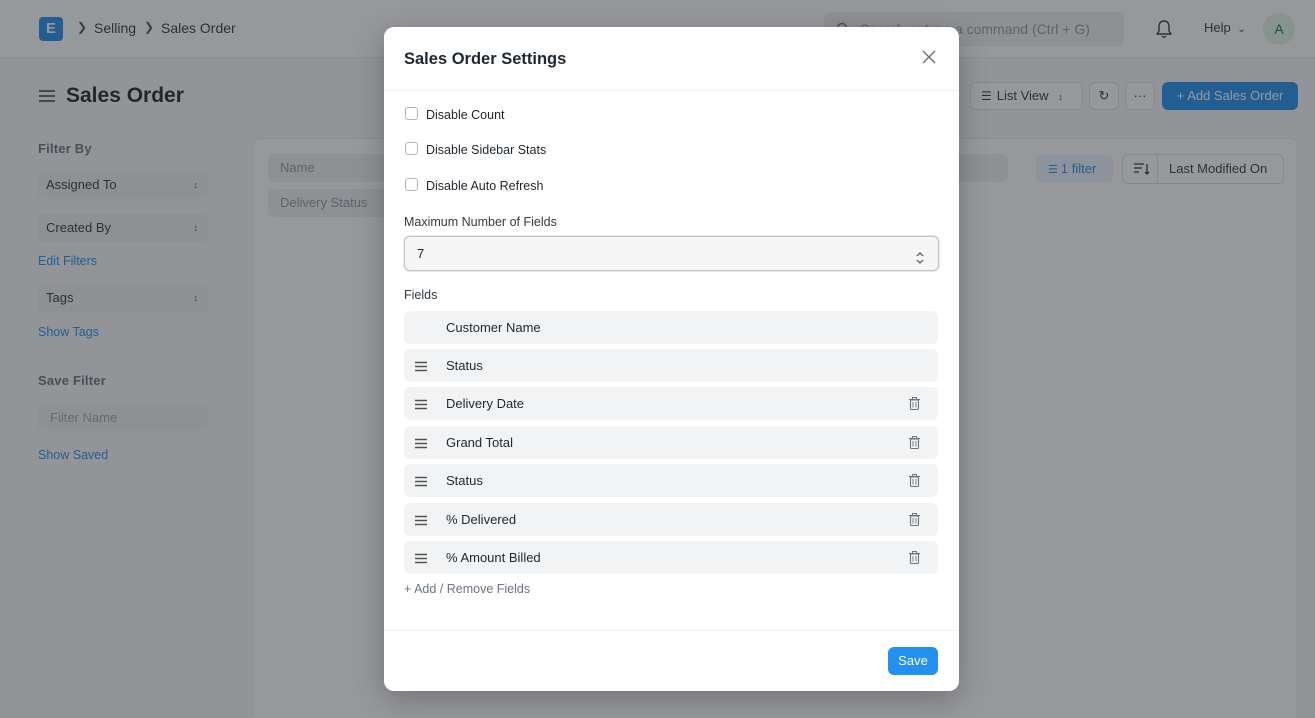 This screenshot has width=1315, height=718. I want to click on field-row: Customer Name, so click(671, 327).